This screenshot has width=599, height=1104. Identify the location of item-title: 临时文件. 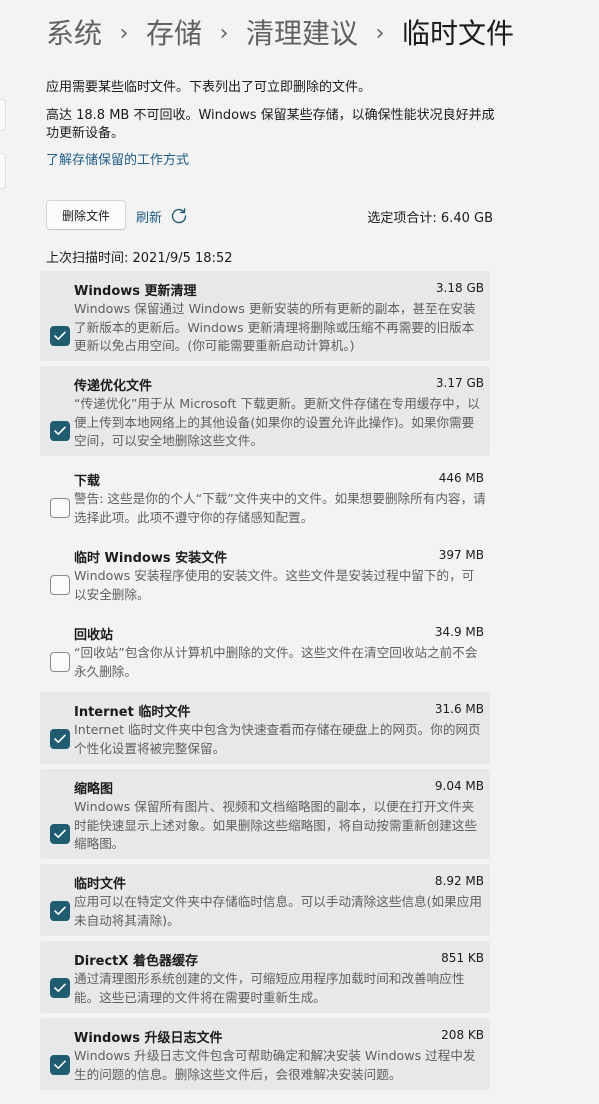
(100, 884).